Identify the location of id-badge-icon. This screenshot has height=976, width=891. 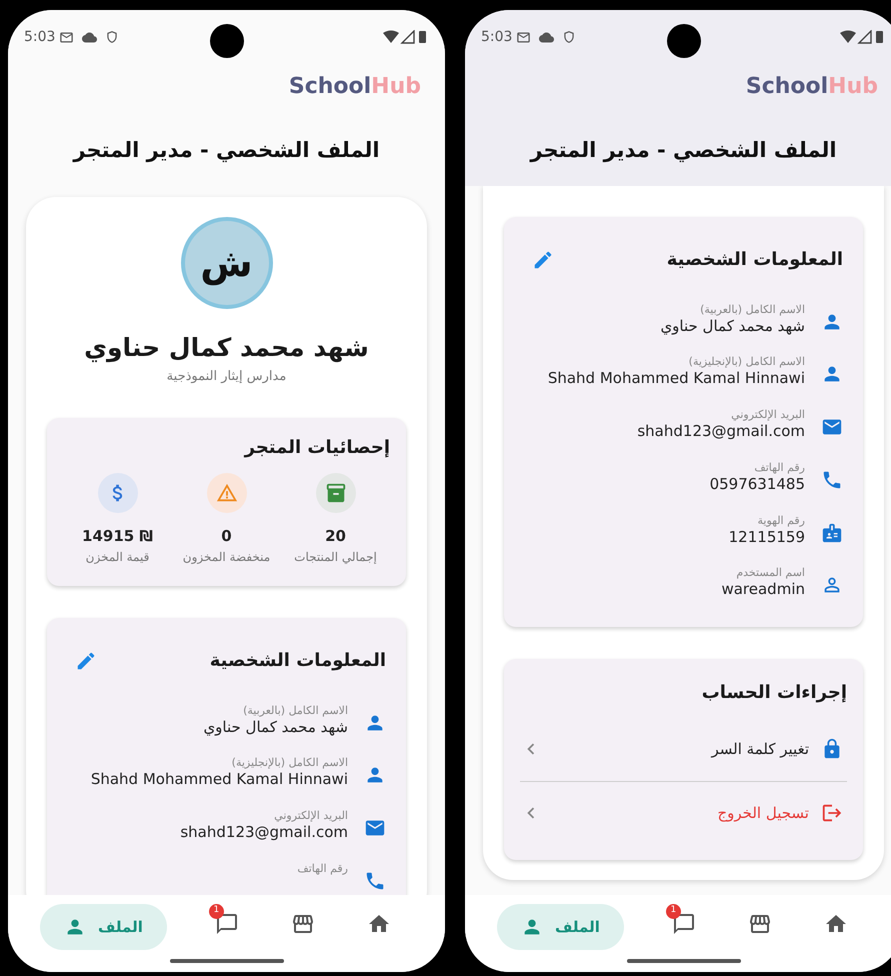
(832, 533).